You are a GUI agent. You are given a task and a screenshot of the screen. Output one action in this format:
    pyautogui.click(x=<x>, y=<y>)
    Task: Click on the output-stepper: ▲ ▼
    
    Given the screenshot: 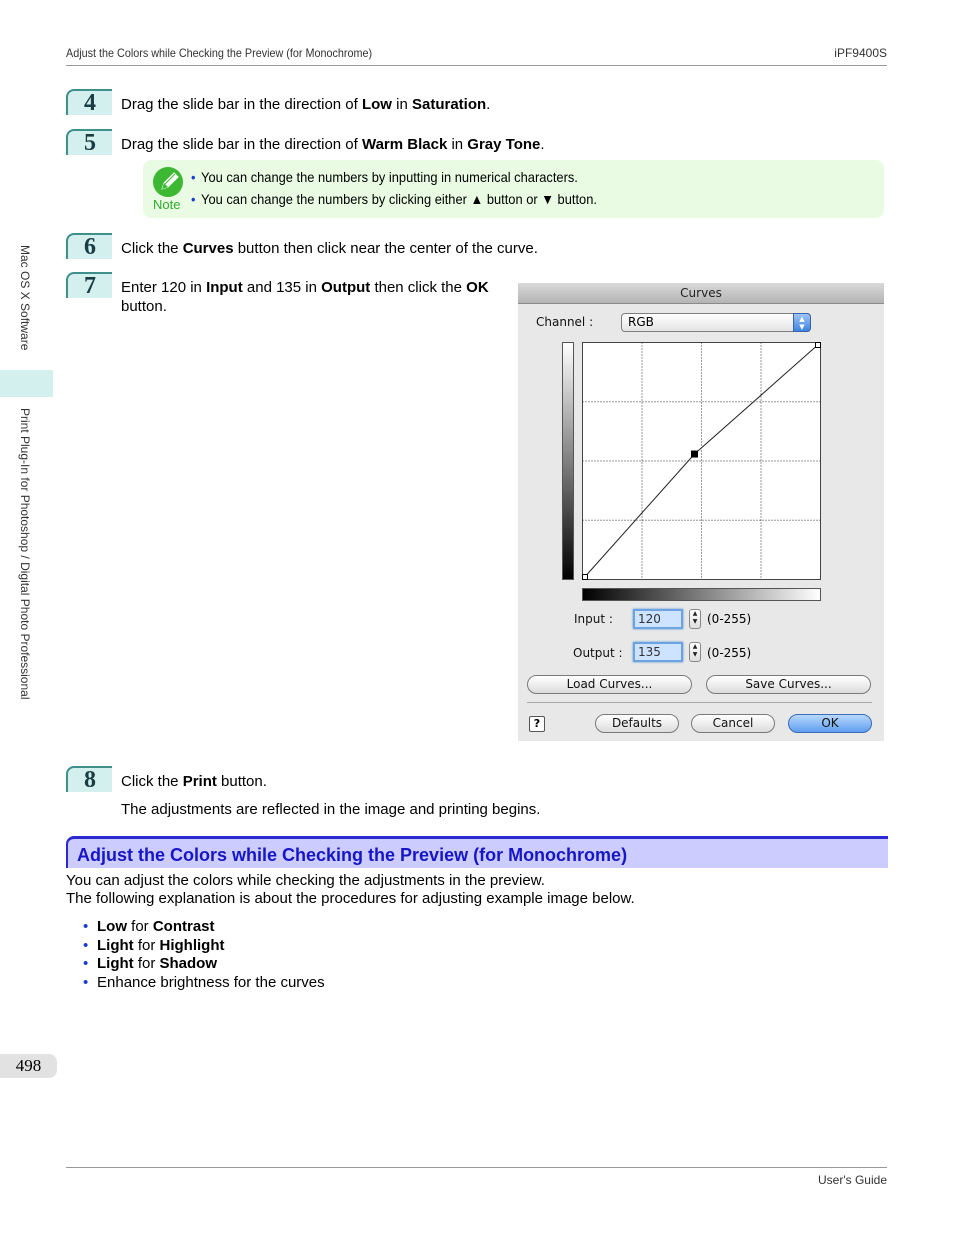 What is the action you would take?
    pyautogui.click(x=695, y=652)
    